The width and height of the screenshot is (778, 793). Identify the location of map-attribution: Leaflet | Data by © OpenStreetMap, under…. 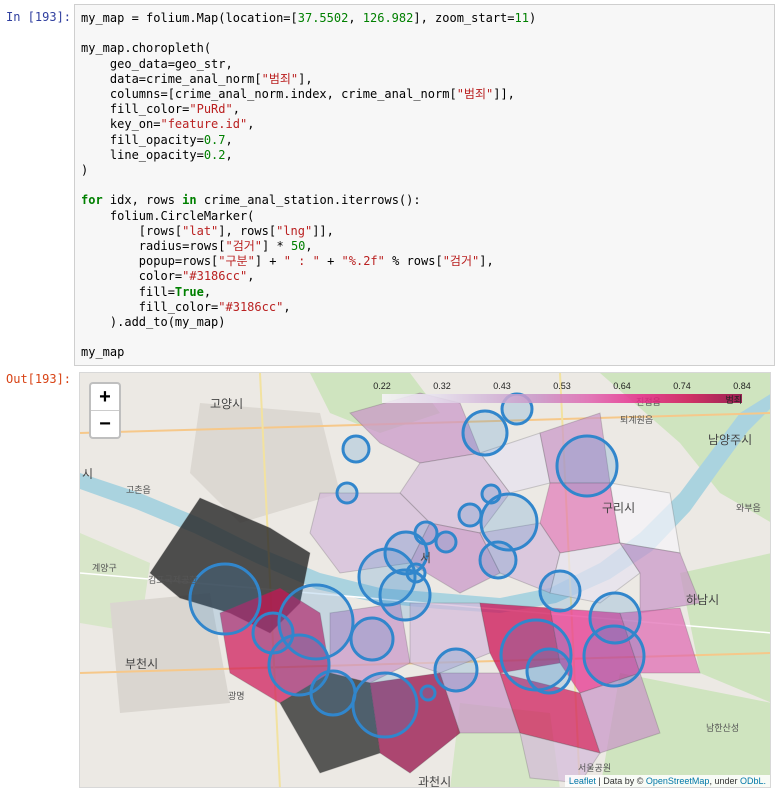
(667, 781).